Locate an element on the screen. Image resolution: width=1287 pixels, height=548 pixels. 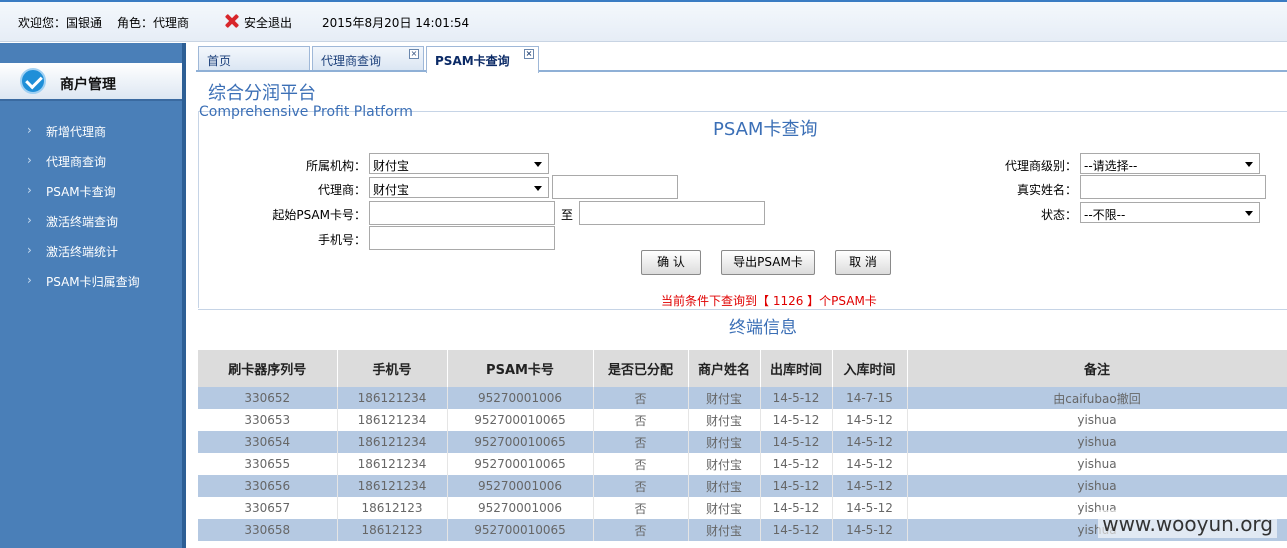
column-header: 商户姓名 is located at coordinates (724, 368).